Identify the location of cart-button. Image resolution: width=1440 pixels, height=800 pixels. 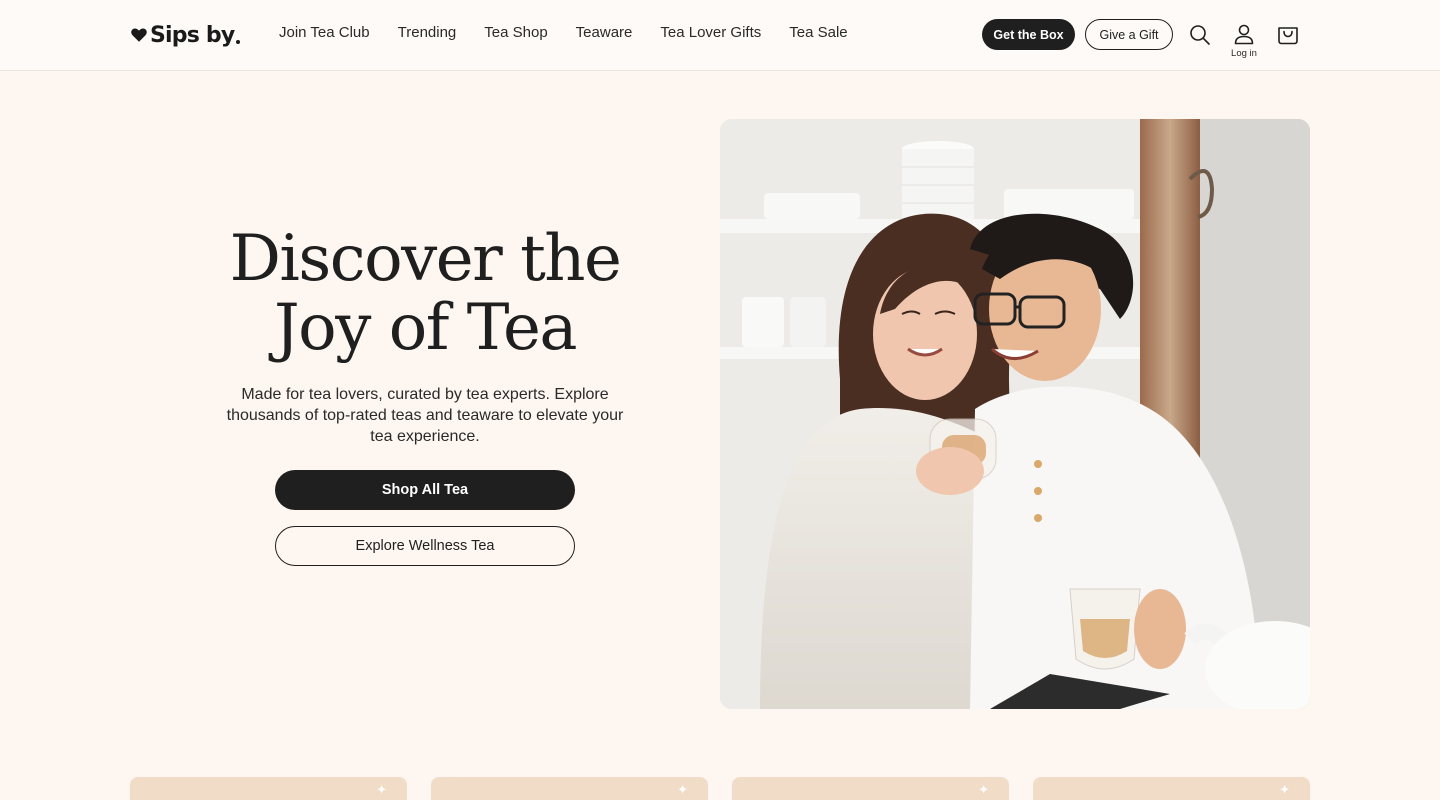
(1288, 34).